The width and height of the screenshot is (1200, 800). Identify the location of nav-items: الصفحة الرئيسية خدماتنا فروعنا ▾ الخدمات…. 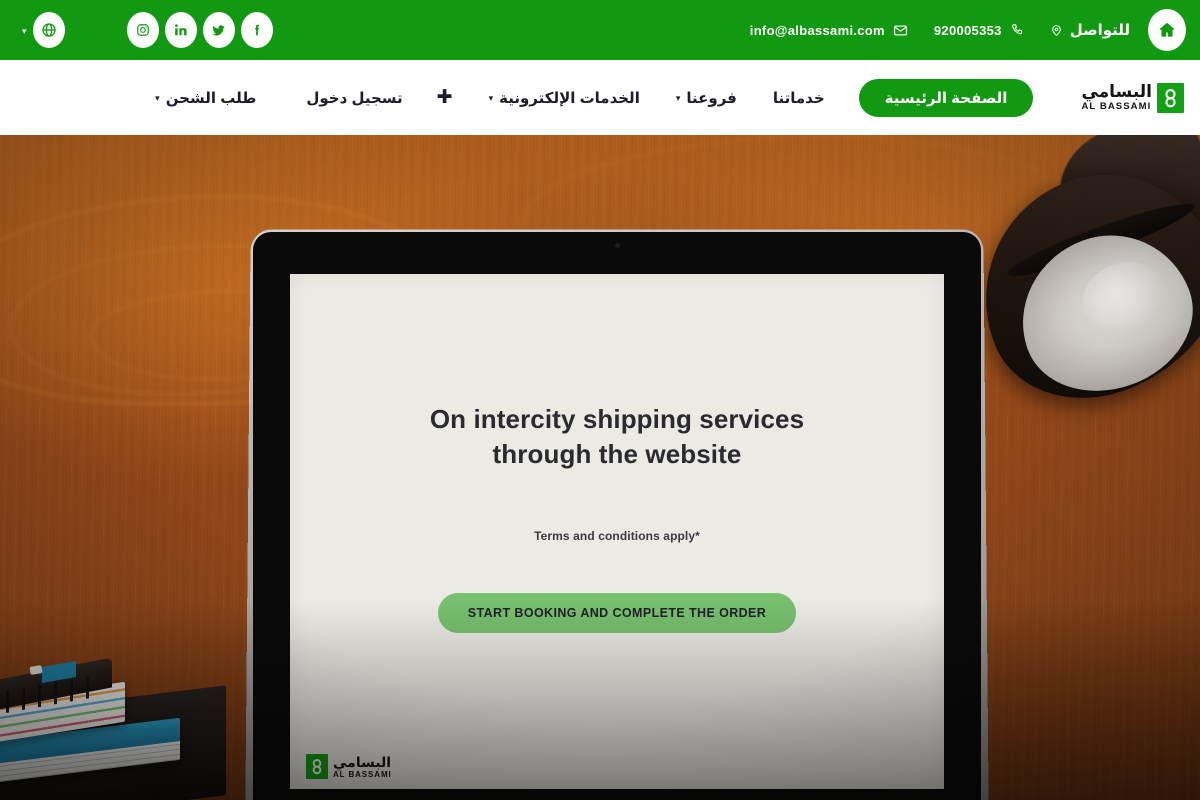
(517, 97).